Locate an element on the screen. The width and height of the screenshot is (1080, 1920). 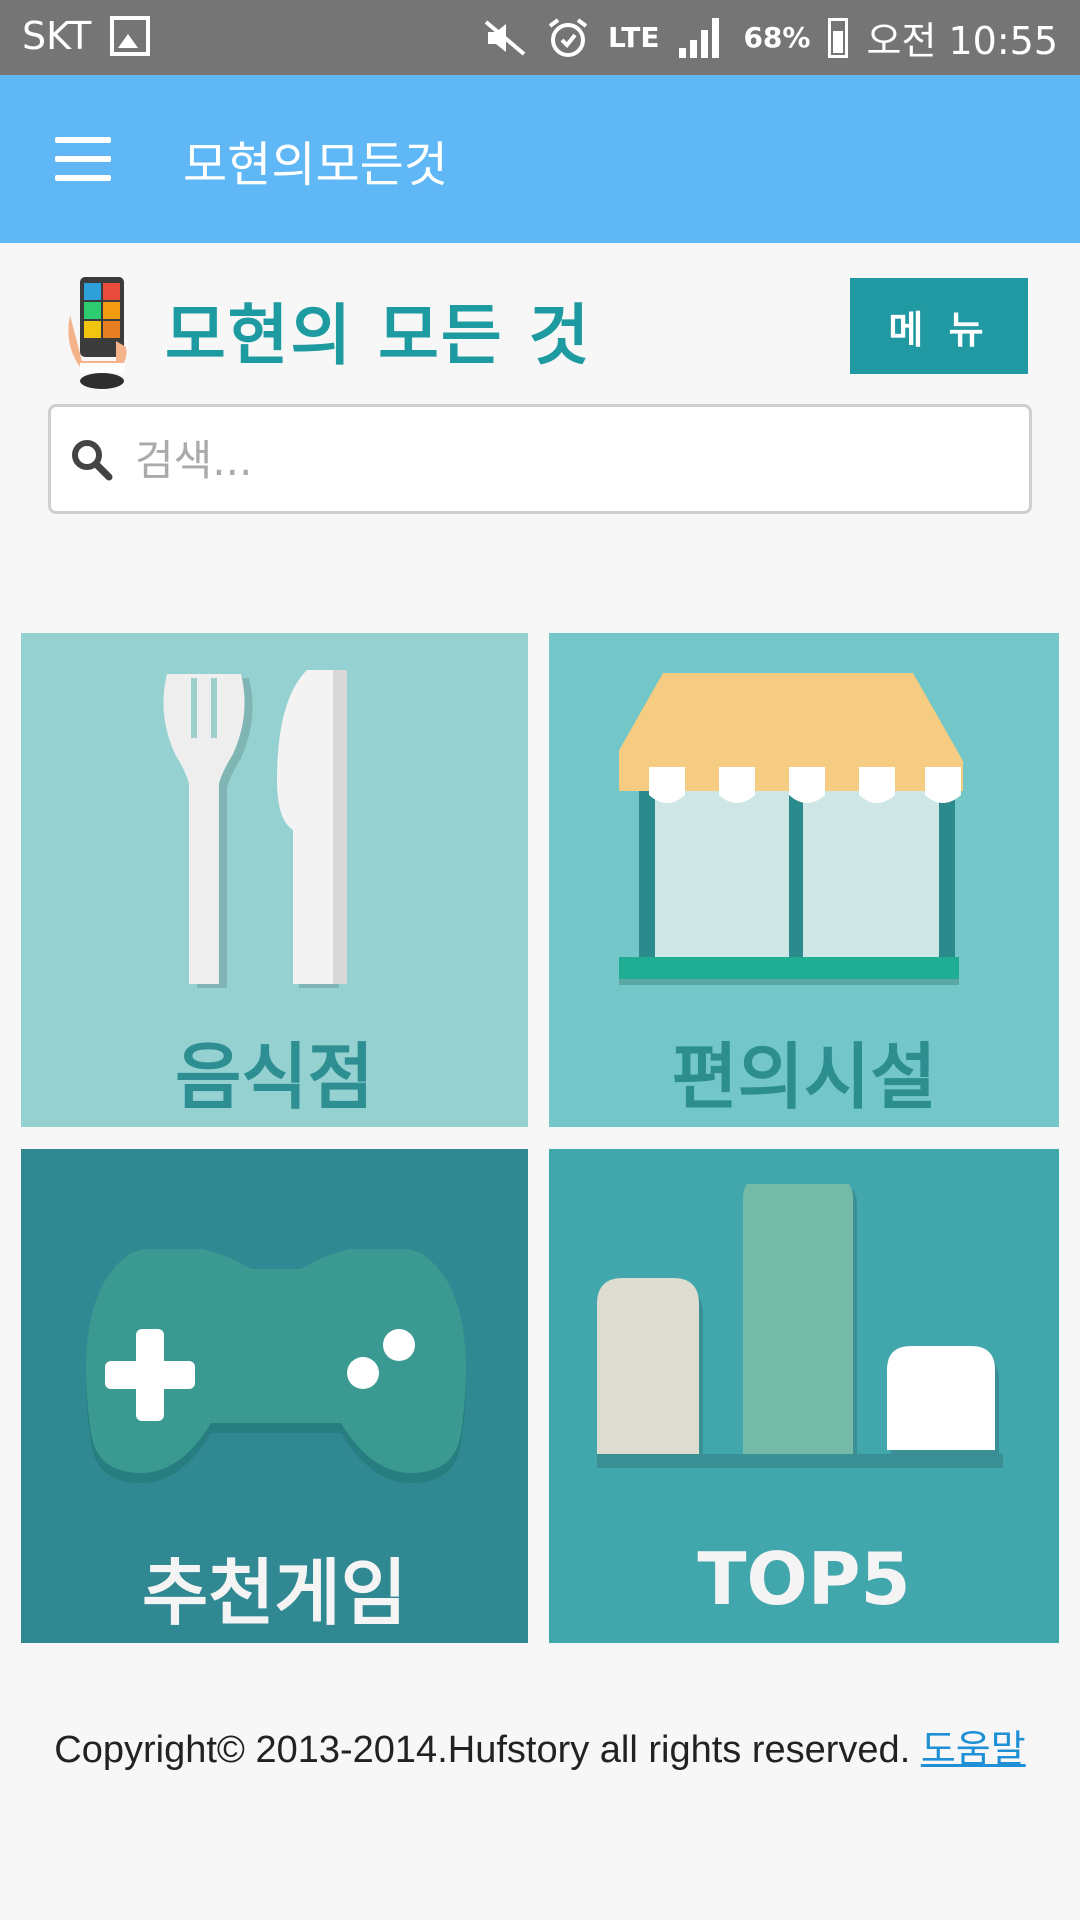
app-title: 모현의모든것 is located at coordinates (315, 165).